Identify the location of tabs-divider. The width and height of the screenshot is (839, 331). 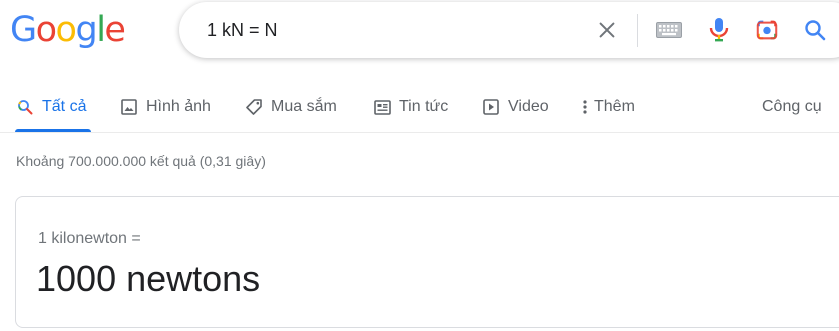
(419, 132).